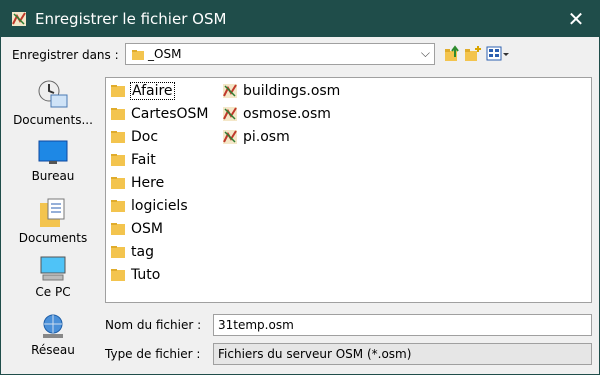  I want to click on folder-name: Here, so click(148, 183).